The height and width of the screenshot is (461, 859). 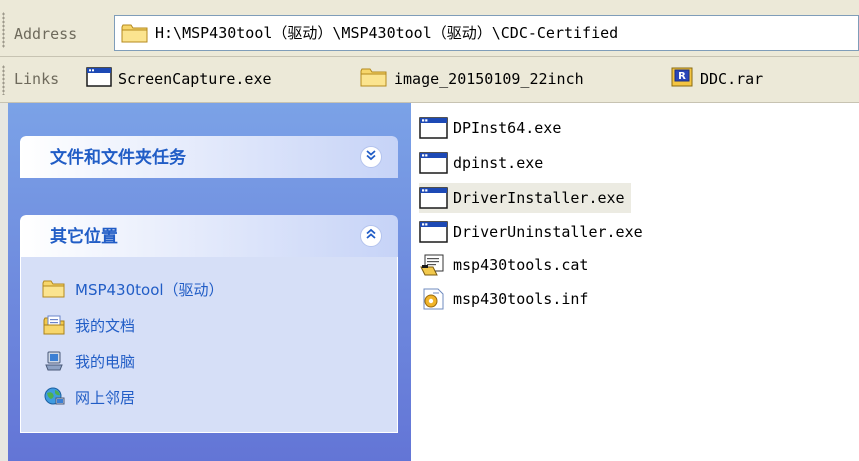 What do you see at coordinates (46, 34) in the screenshot?
I see `address-label: Address` at bounding box center [46, 34].